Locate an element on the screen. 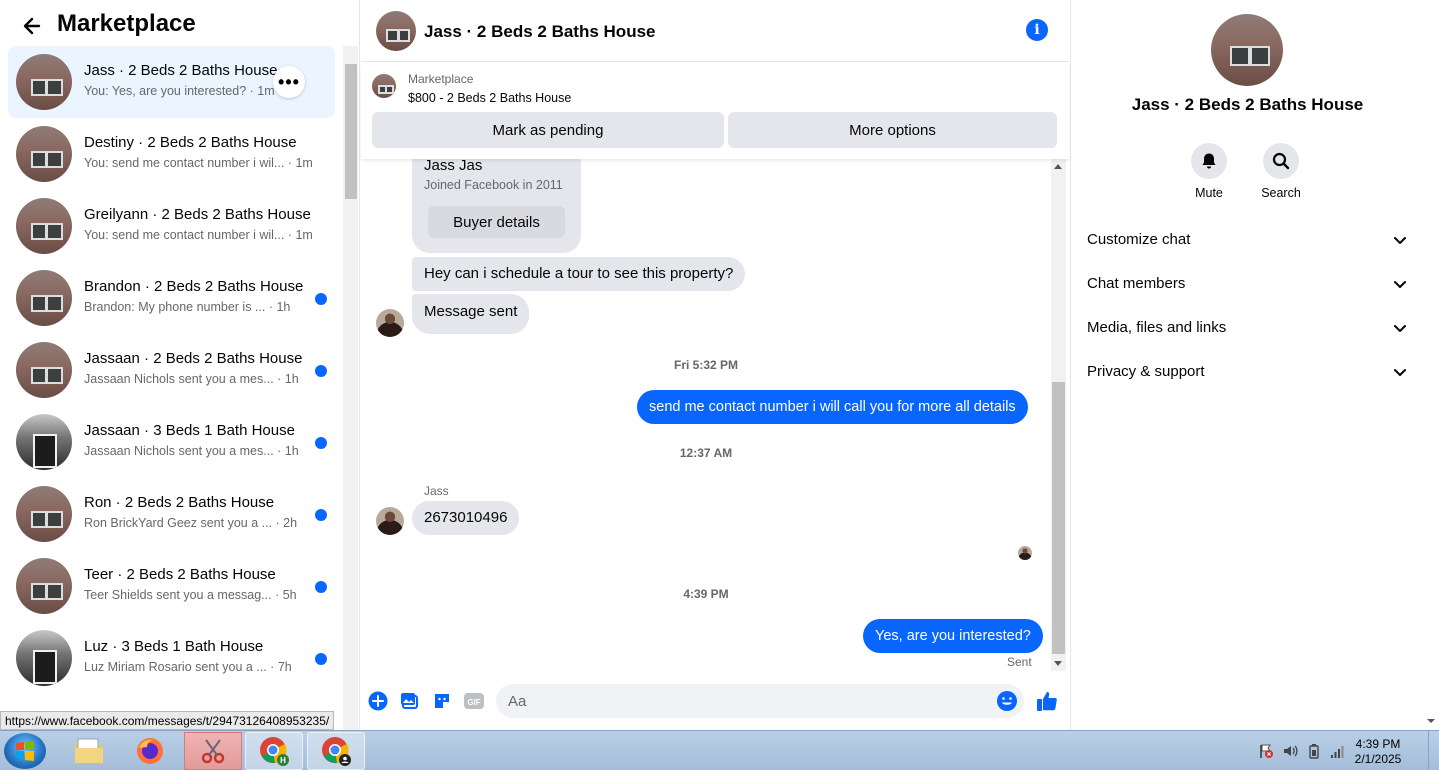  taskbar-chrome-profile-h: H is located at coordinates (274, 751).